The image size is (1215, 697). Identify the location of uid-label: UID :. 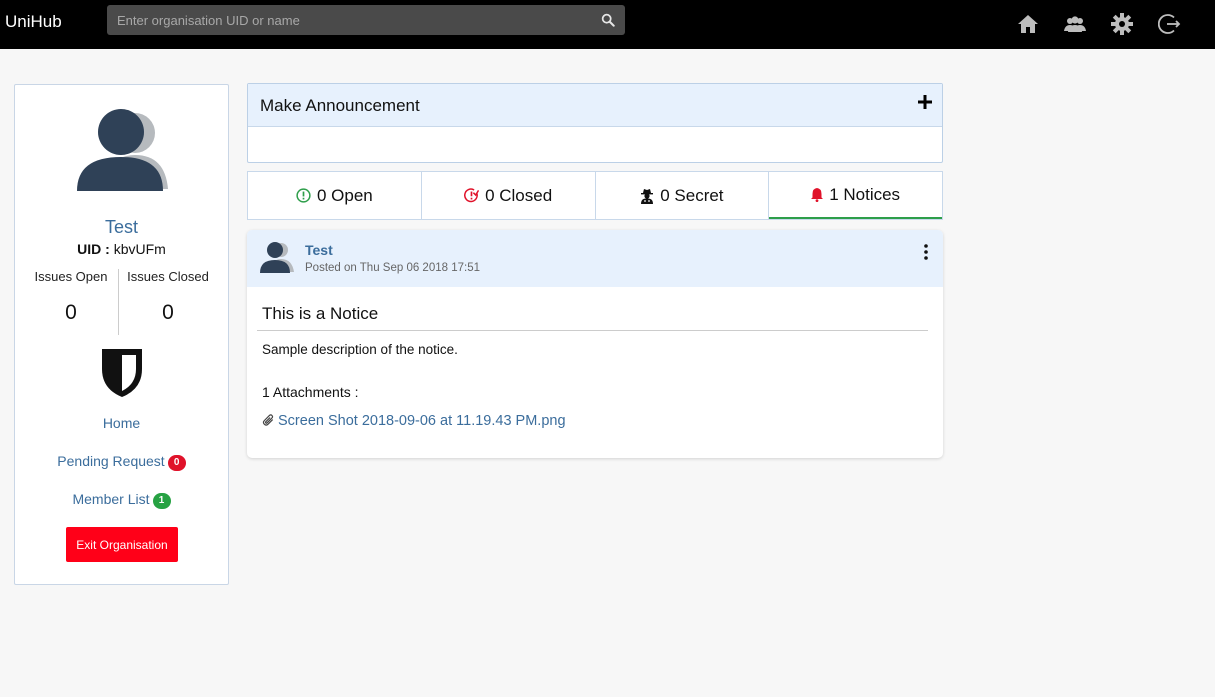
(93, 249).